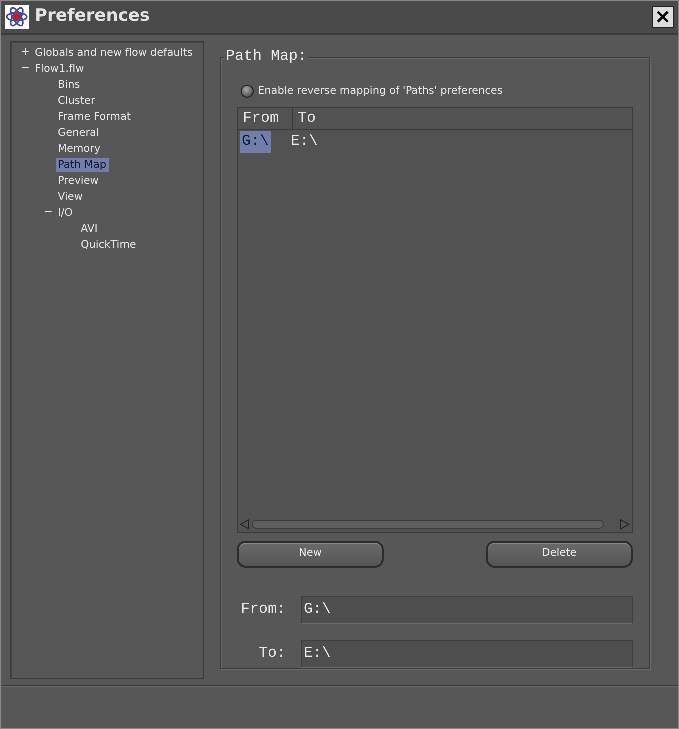 This screenshot has width=679, height=729. What do you see at coordinates (428, 525) in the screenshot?
I see `scrollbar-track` at bounding box center [428, 525].